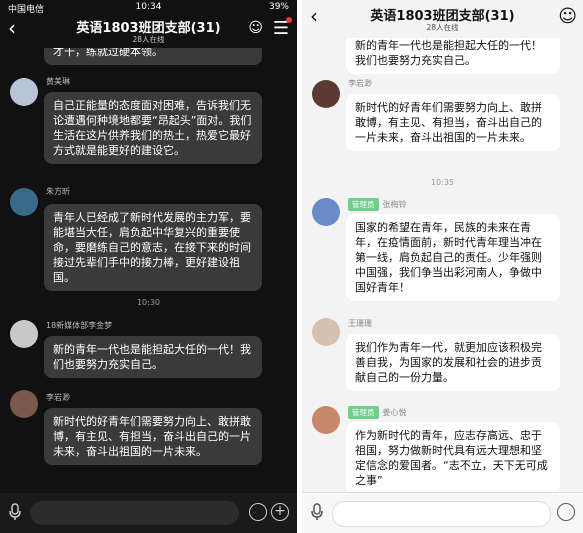 This screenshot has height=533, width=583. Describe the element at coordinates (289, 20) in the screenshot. I see `notification-dot` at that location.